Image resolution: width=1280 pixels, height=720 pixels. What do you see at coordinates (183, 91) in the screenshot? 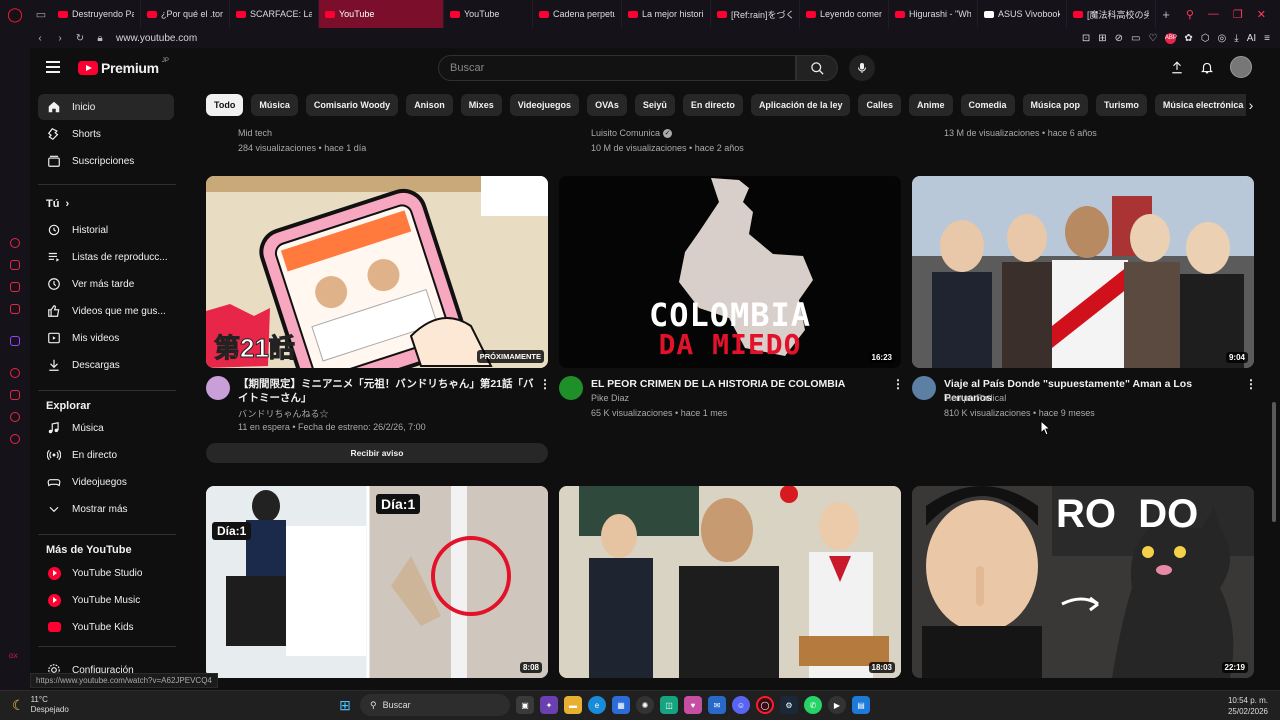
I see `scroll-up-icon: ▲` at bounding box center [183, 91].